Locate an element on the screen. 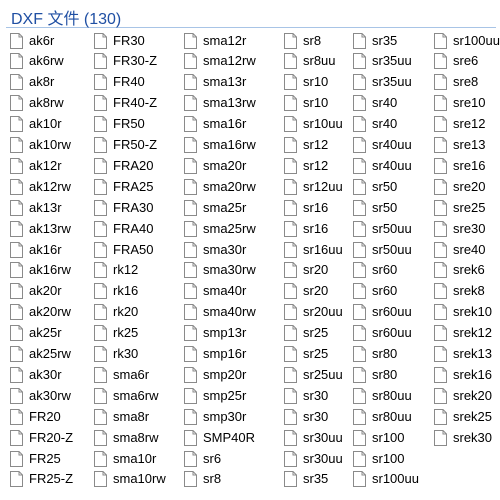 The image size is (500, 500). file-item: ak30r is located at coordinates (52, 374).